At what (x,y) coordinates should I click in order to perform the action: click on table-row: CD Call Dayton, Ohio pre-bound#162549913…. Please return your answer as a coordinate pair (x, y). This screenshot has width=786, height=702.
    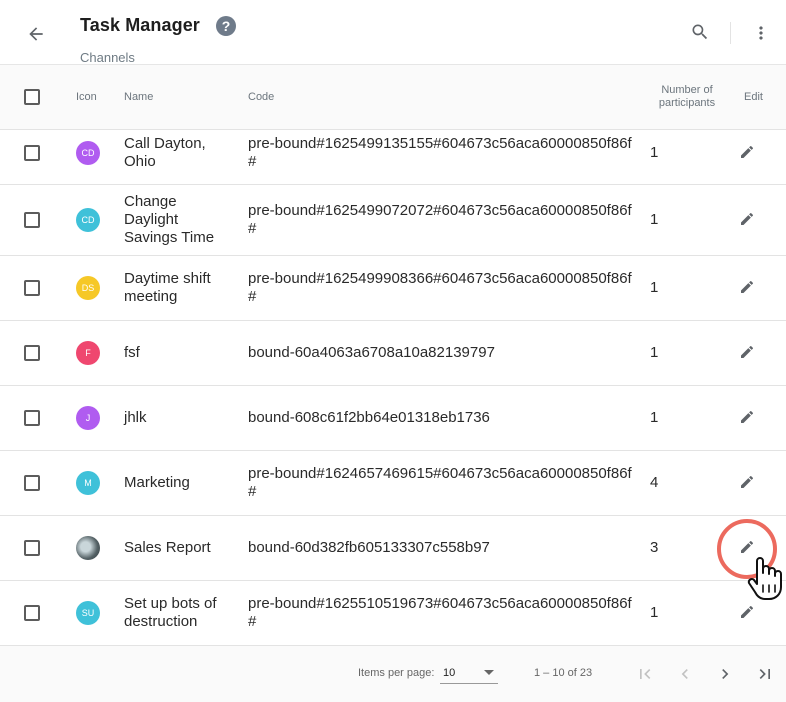
    Looking at the image, I should click on (393, 157).